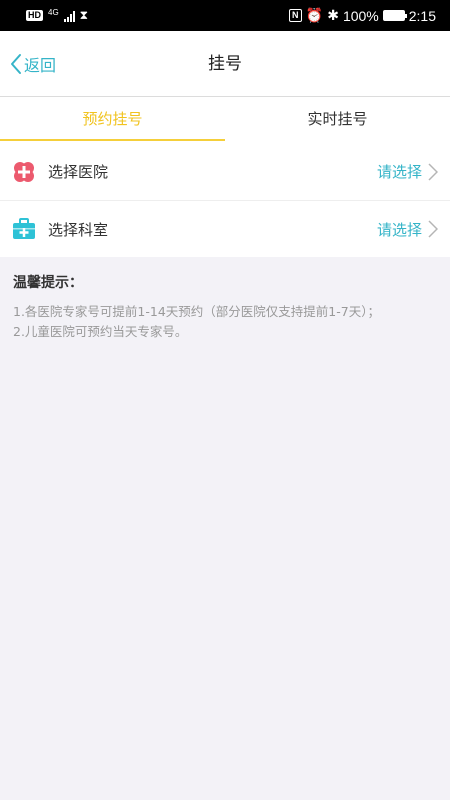 Image resolution: width=450 pixels, height=800 pixels. What do you see at coordinates (225, 228) in the screenshot?
I see `select-department-row: 选择科室 请选择` at bounding box center [225, 228].